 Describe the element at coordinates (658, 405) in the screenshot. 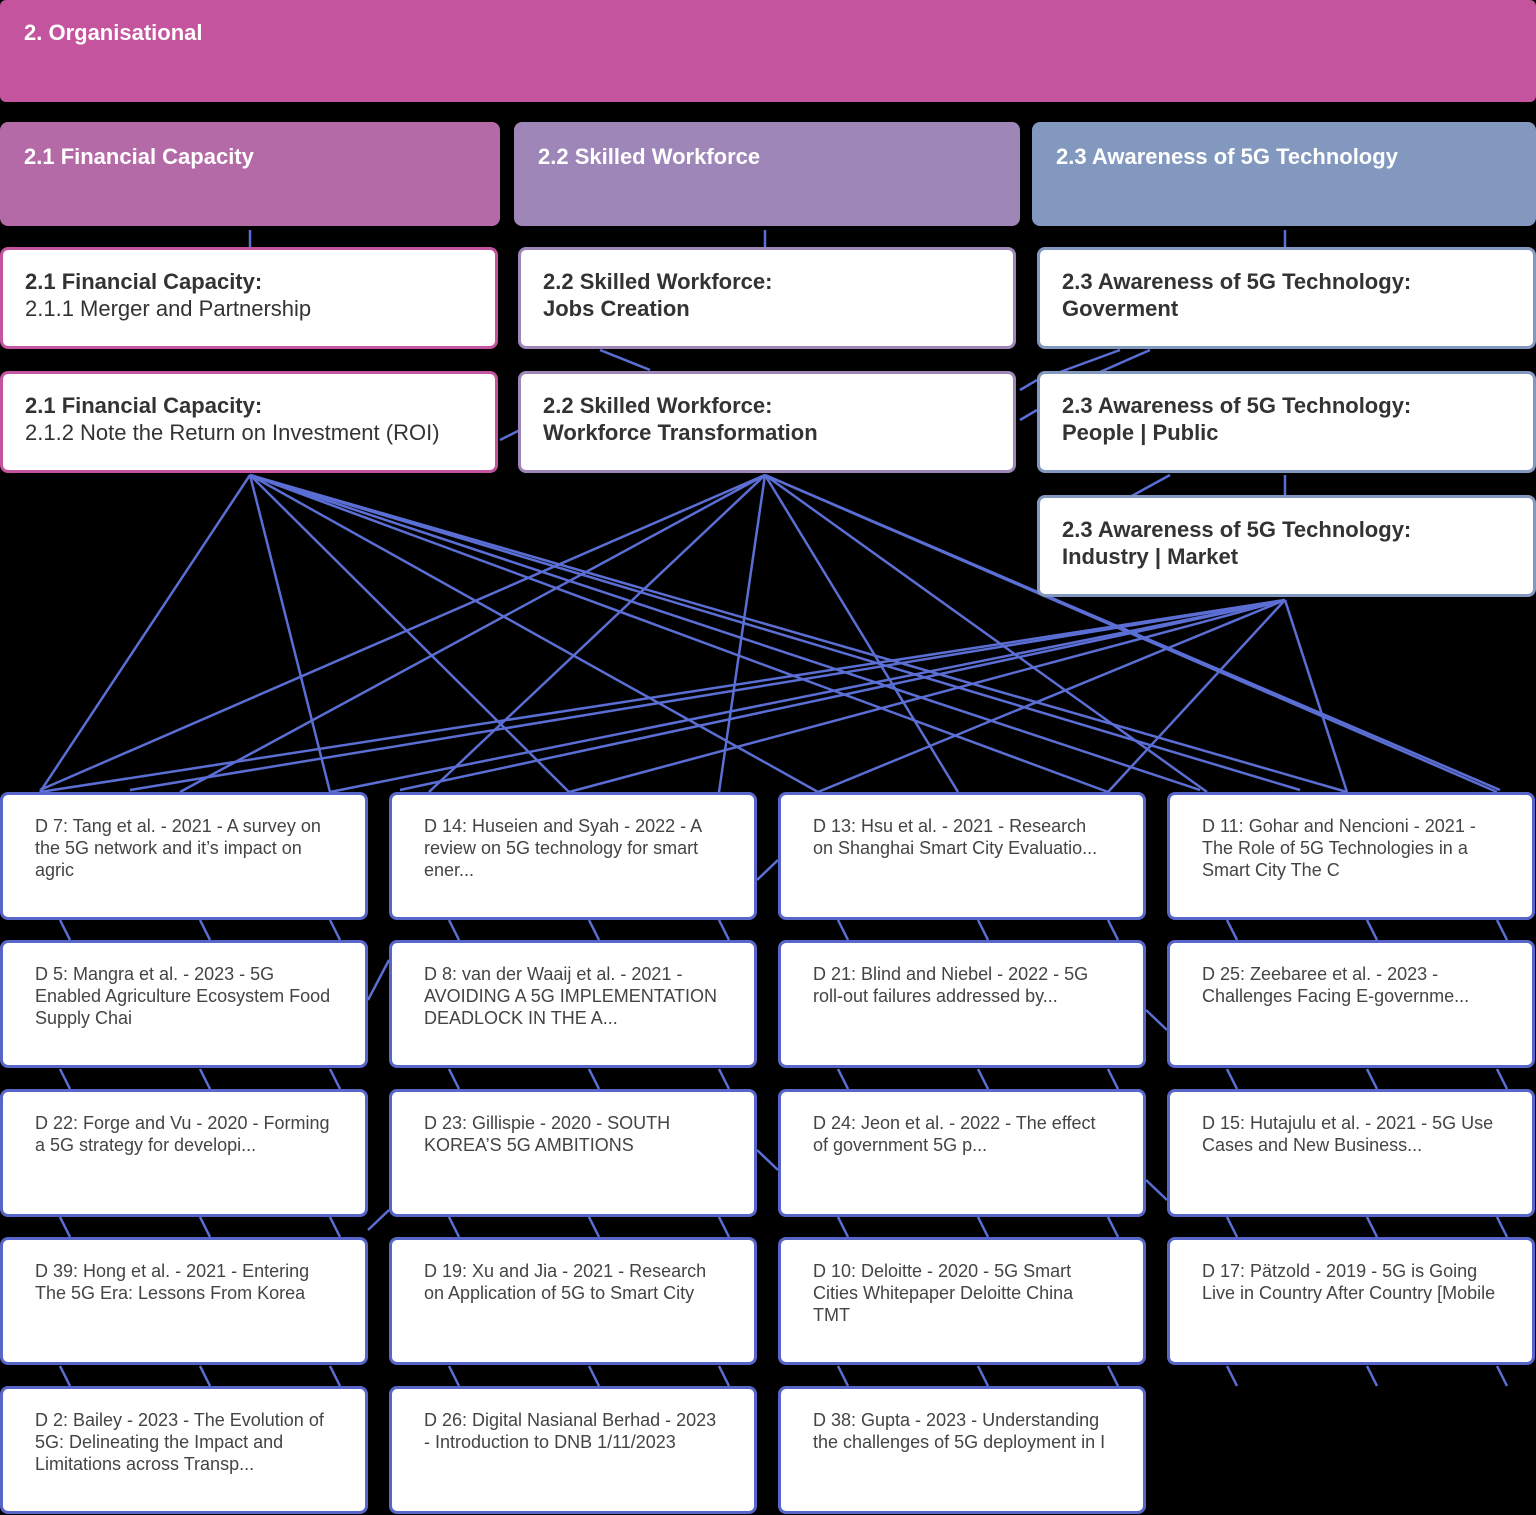

I see `node-title: 2.2 Skilled Workforce:` at that location.